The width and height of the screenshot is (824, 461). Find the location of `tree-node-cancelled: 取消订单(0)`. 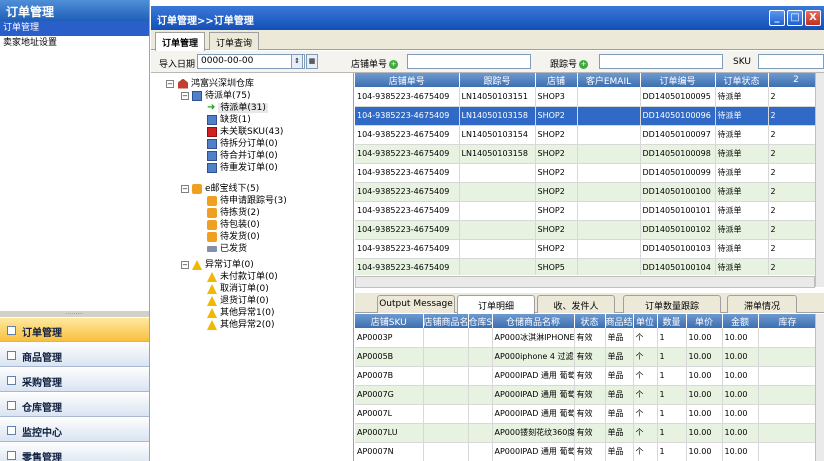

tree-node-cancelled: 取消订单(0) is located at coordinates (238, 289).